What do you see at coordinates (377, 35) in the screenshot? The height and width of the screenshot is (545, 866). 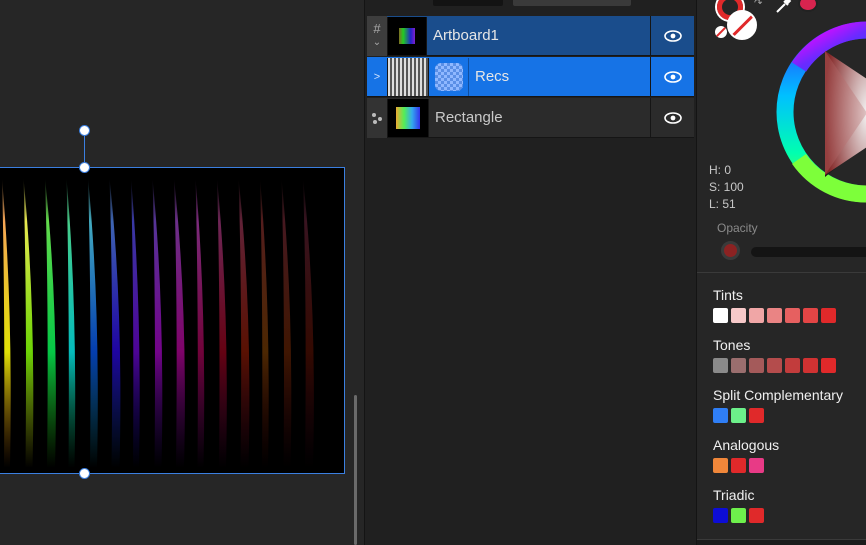 I see `artboard-icon: # ⌄` at bounding box center [377, 35].